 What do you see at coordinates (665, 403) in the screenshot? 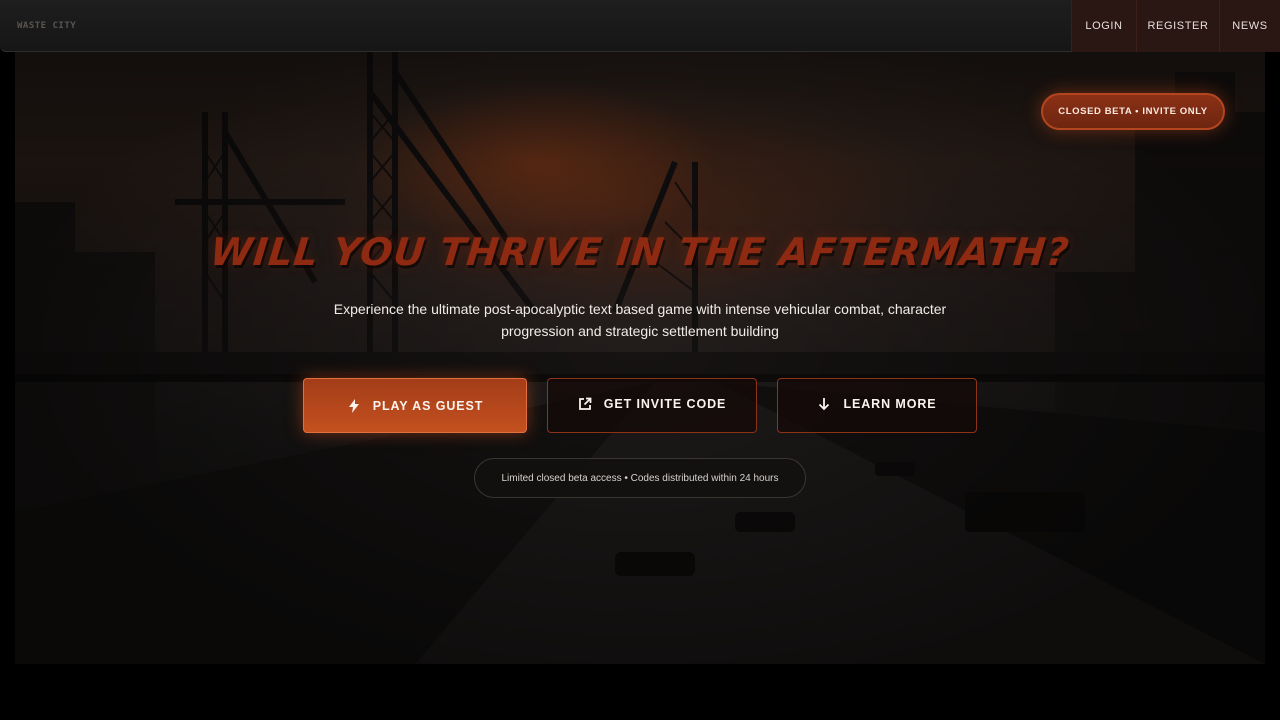
I see `get-invite-code-label: GET INVITE CODE` at bounding box center [665, 403].